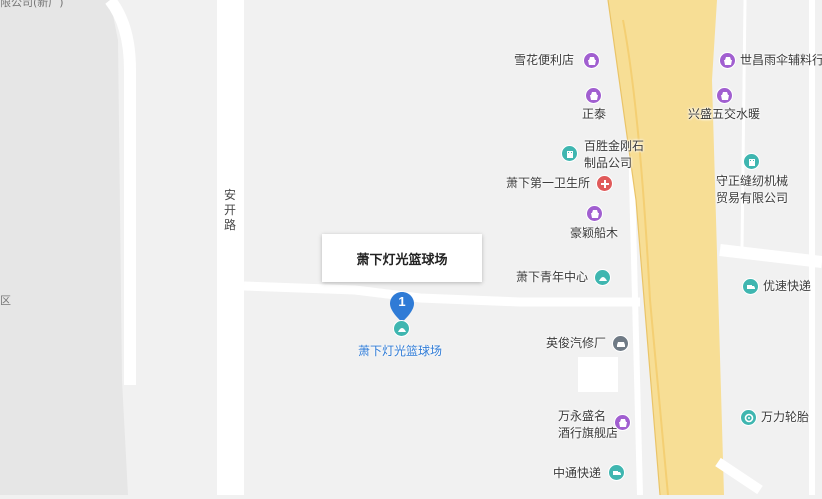 This screenshot has height=499, width=822. What do you see at coordinates (552, 277) in the screenshot?
I see `poi-label: 萧下青年中心` at bounding box center [552, 277].